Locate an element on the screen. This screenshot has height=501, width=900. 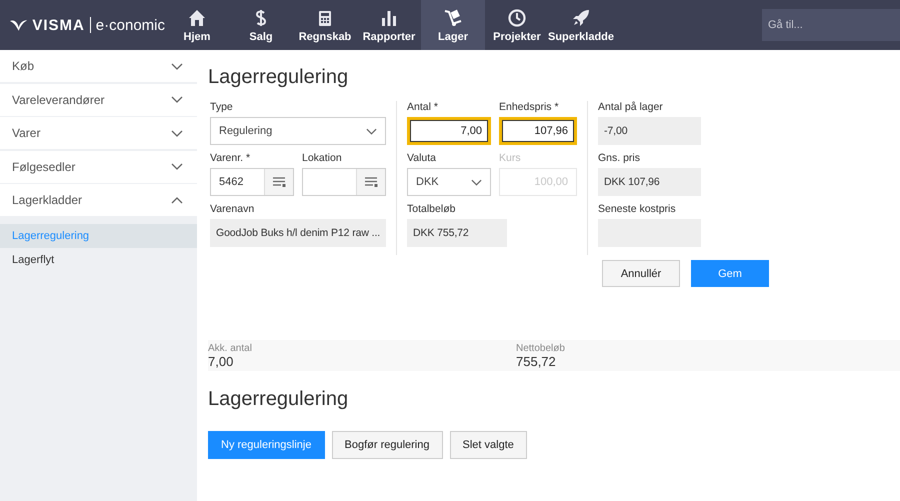
field-label: Gns. pris is located at coordinates (620, 158).